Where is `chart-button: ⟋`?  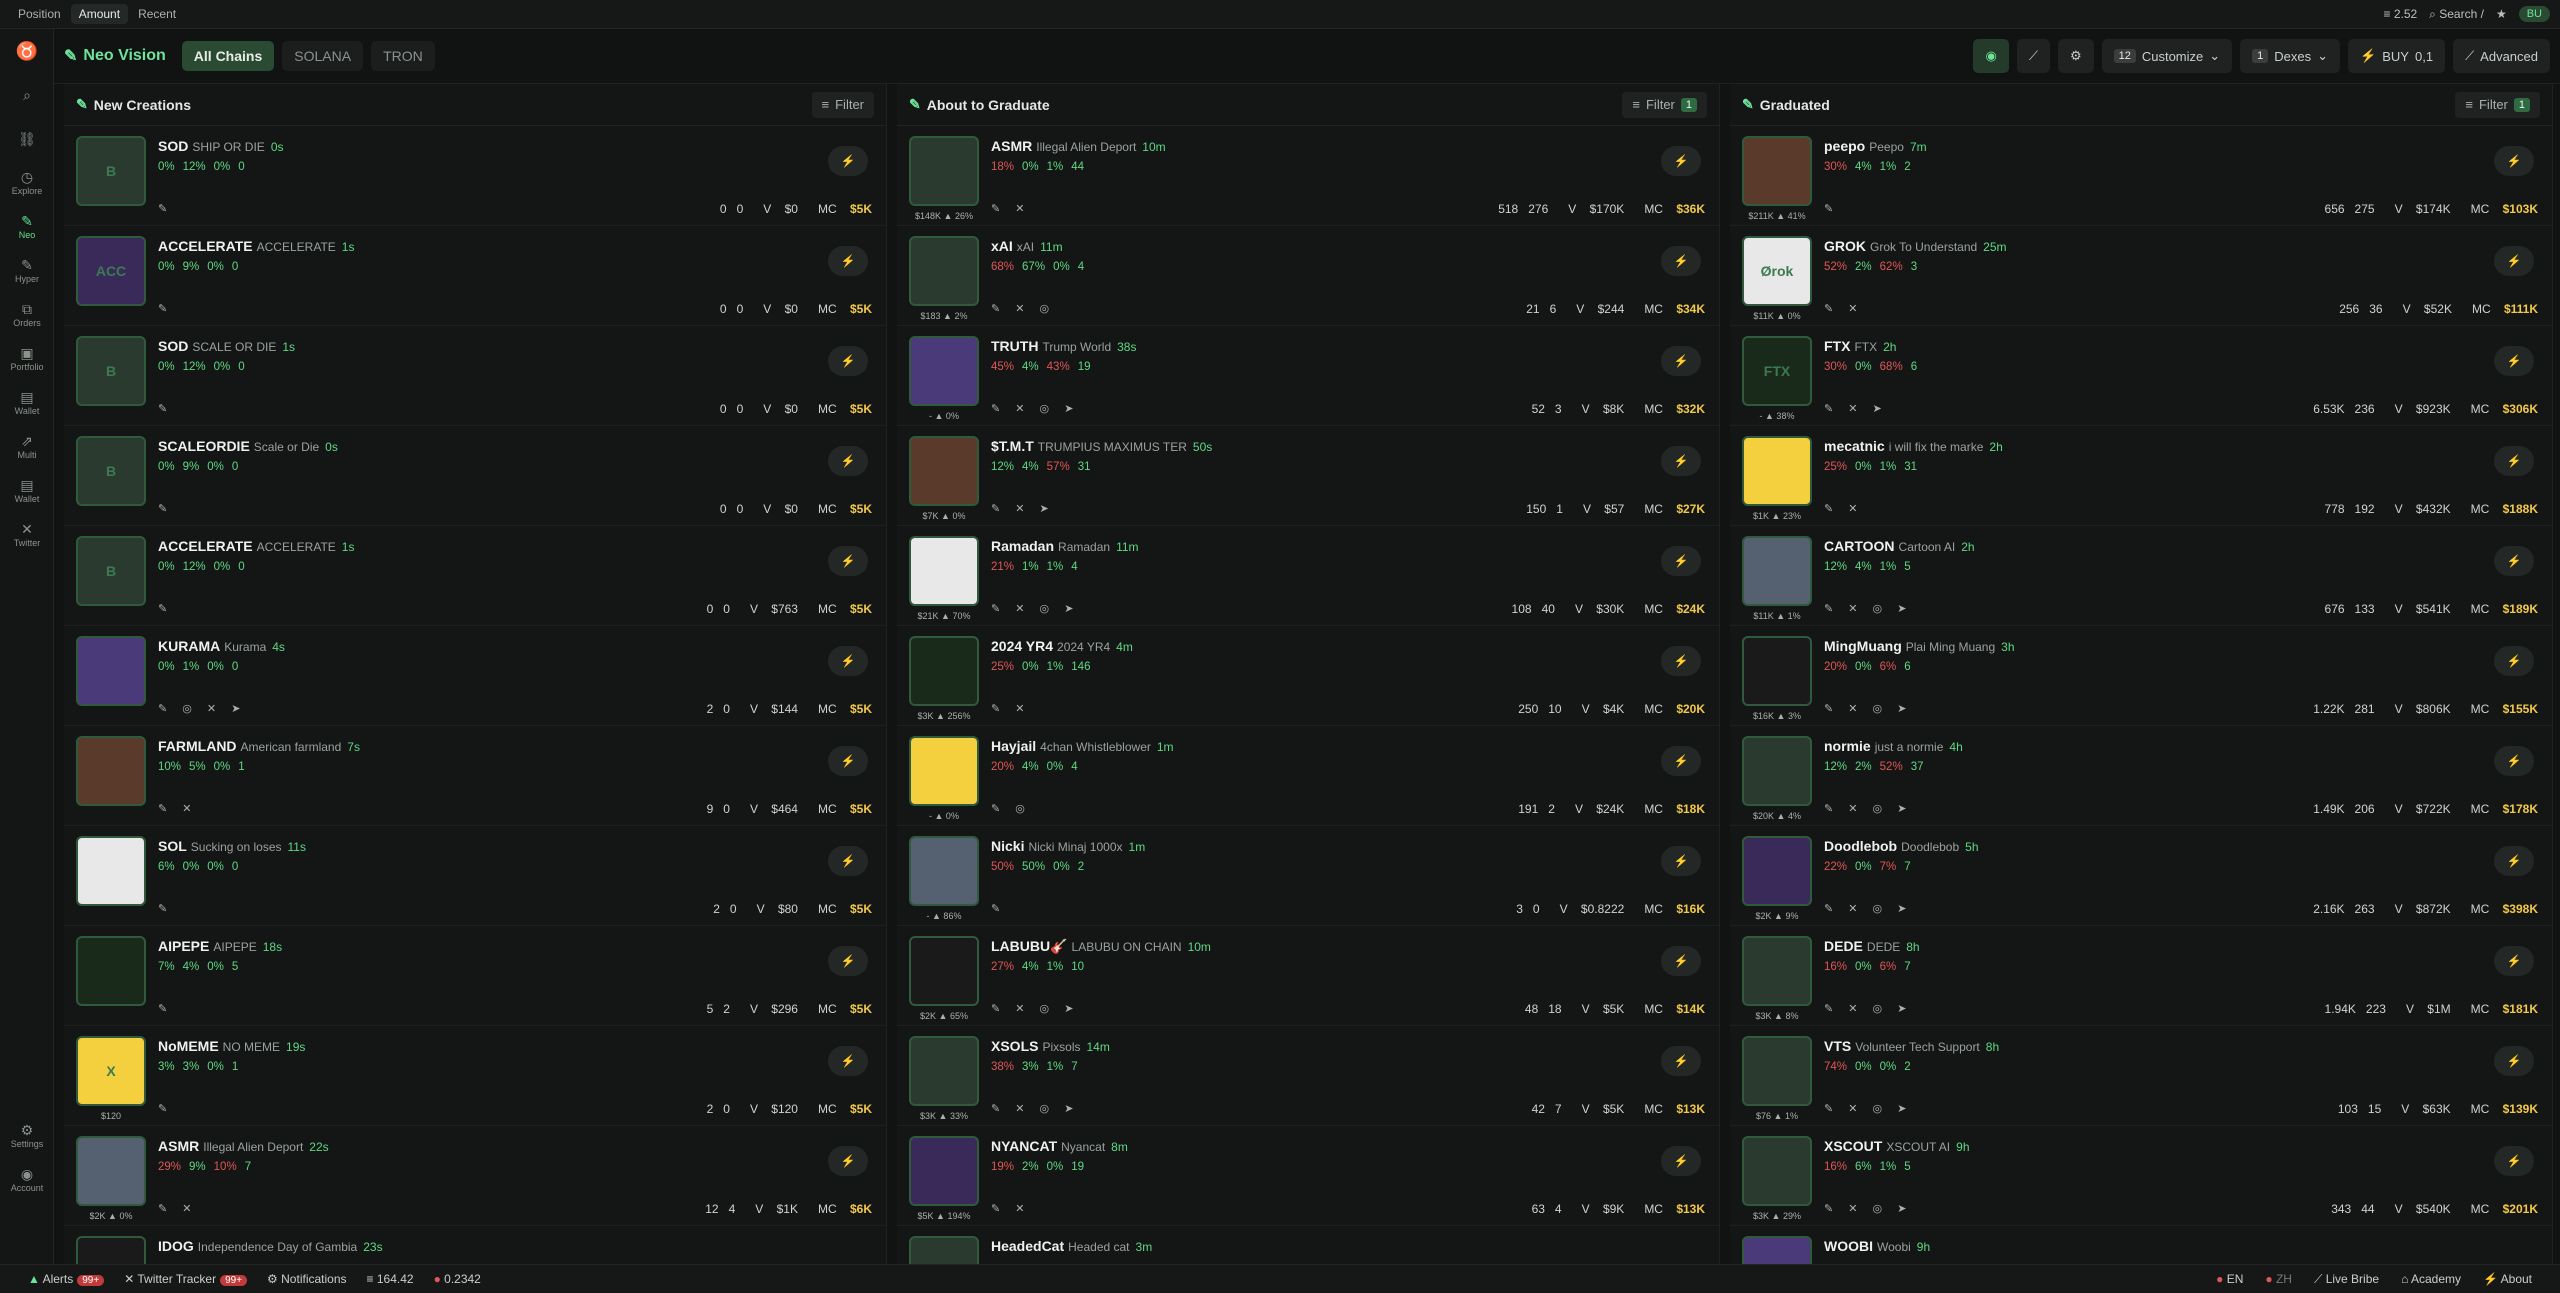 chart-button: ⟋ is located at coordinates (2033, 56).